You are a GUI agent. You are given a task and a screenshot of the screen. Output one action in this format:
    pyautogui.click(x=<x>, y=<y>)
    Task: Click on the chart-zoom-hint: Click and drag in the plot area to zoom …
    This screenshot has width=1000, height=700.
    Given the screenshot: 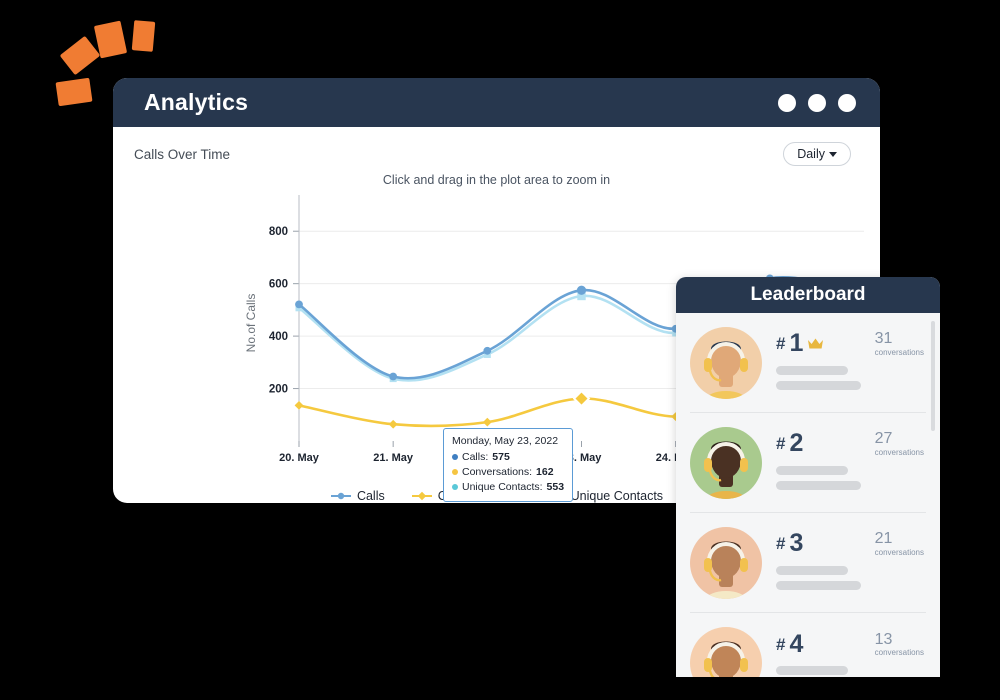 What is the action you would take?
    pyautogui.click(x=496, y=180)
    